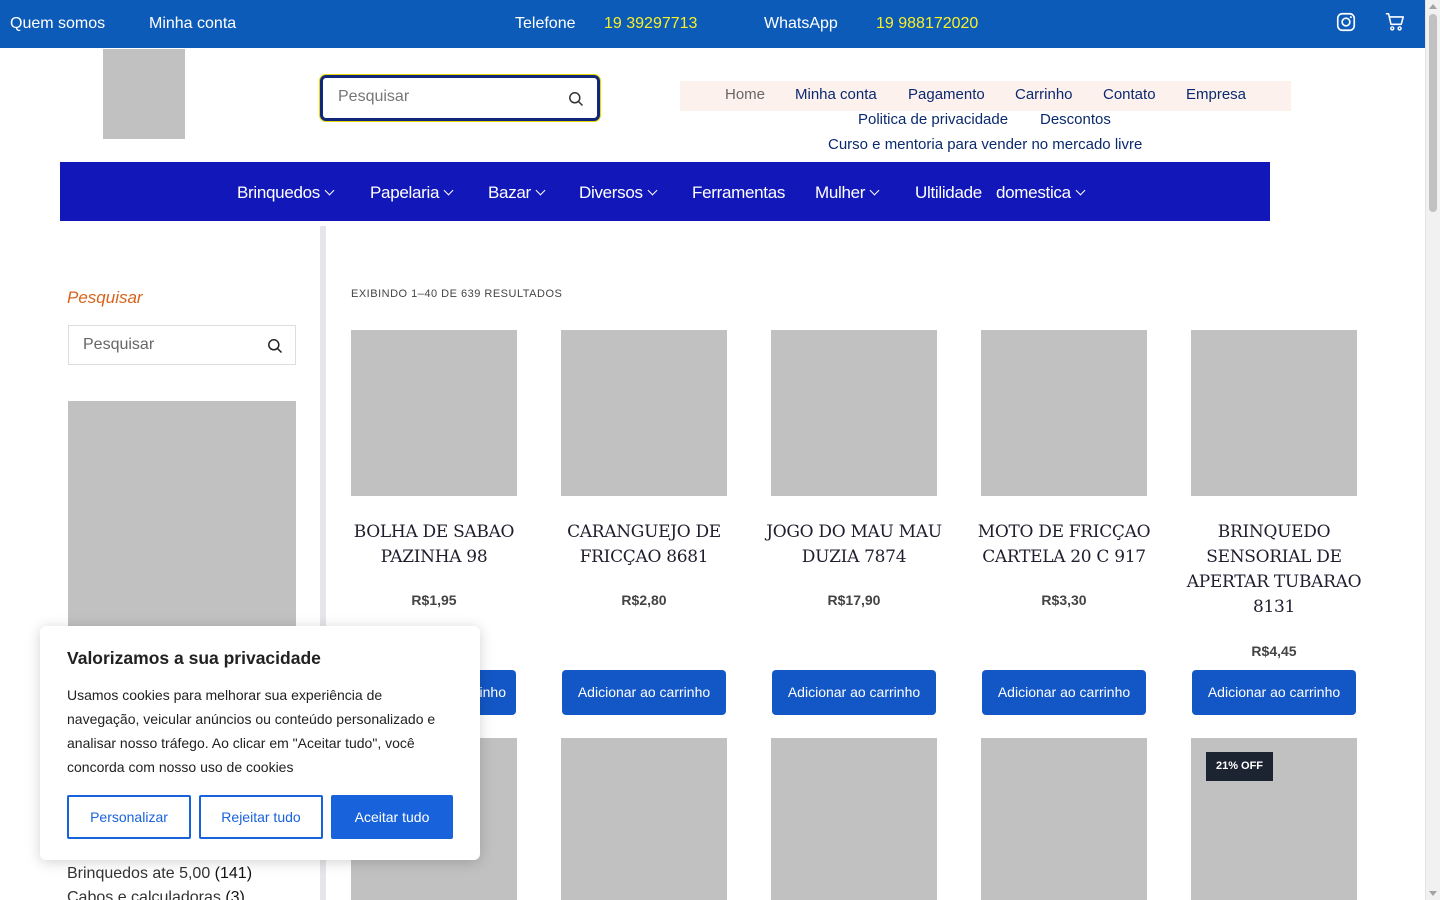 The height and width of the screenshot is (900, 1440). Describe the element at coordinates (644, 600) in the screenshot. I see `product-price: R$2,80` at that location.